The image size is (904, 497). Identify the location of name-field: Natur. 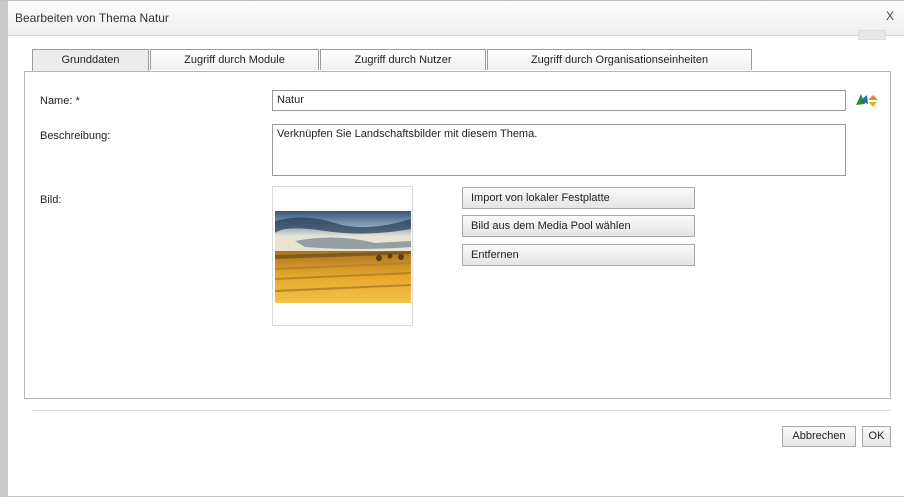
(559, 100).